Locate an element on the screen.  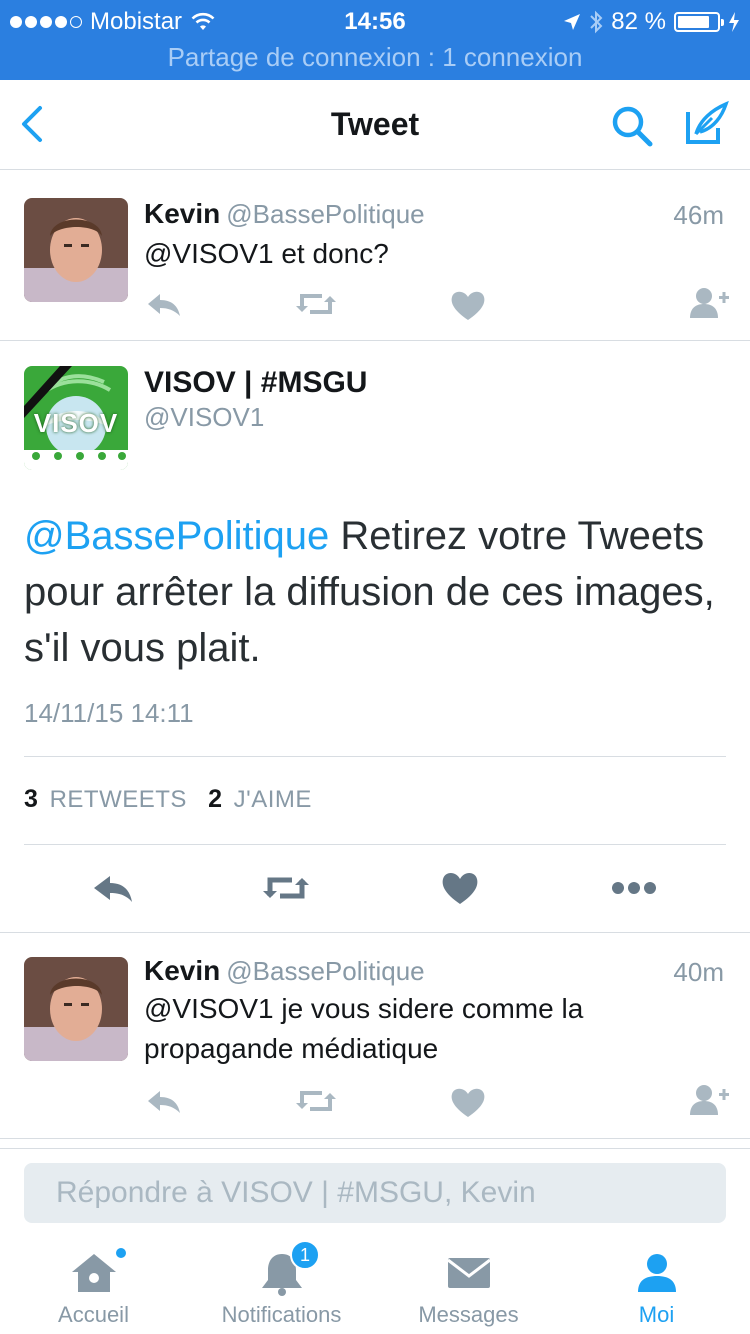
avatar-logo-text: VISOV is located at coordinates (76, 423).